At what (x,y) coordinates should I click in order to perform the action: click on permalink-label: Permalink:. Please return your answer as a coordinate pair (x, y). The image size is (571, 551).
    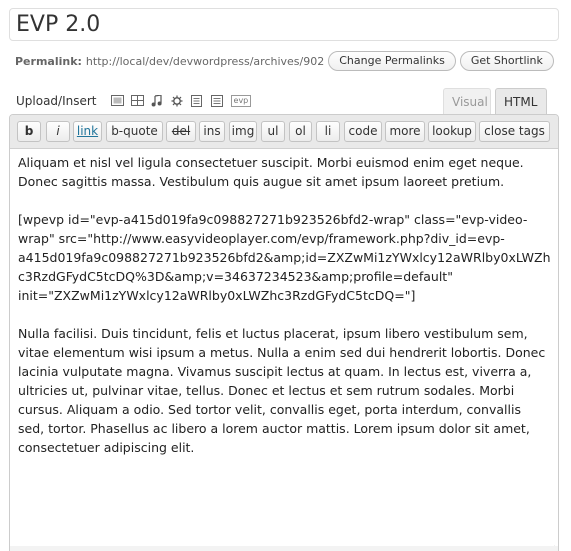
    Looking at the image, I should click on (48, 61).